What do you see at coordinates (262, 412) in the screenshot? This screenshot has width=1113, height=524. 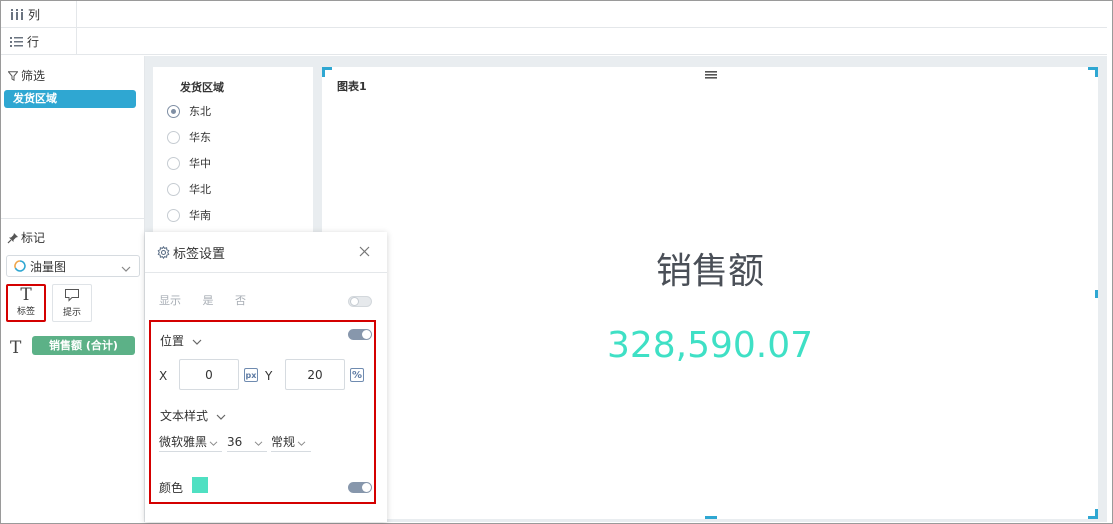 I see `highlight-box` at bounding box center [262, 412].